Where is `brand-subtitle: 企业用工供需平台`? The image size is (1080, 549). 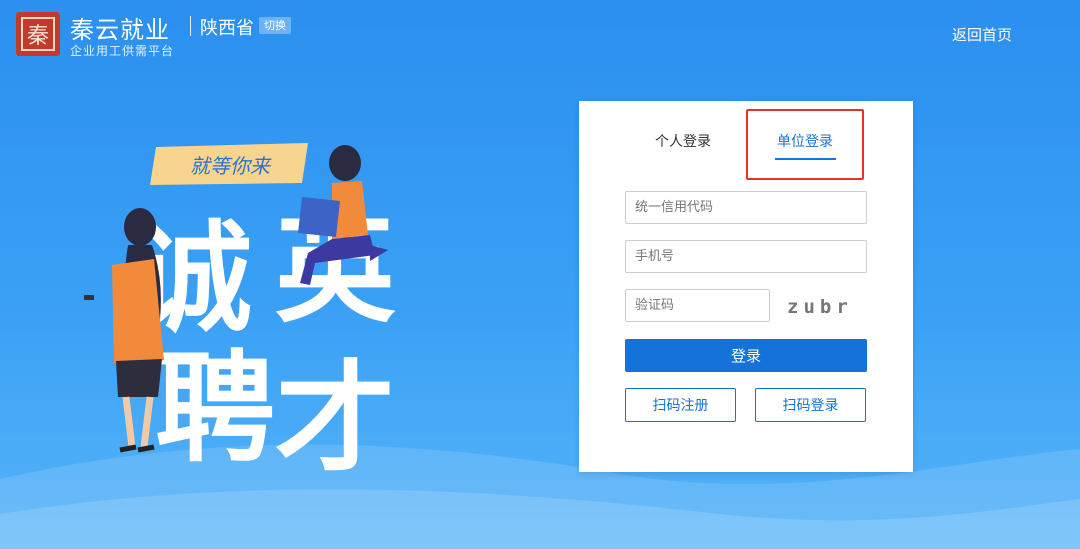 brand-subtitle: 企业用工供需平台 is located at coordinates (122, 51).